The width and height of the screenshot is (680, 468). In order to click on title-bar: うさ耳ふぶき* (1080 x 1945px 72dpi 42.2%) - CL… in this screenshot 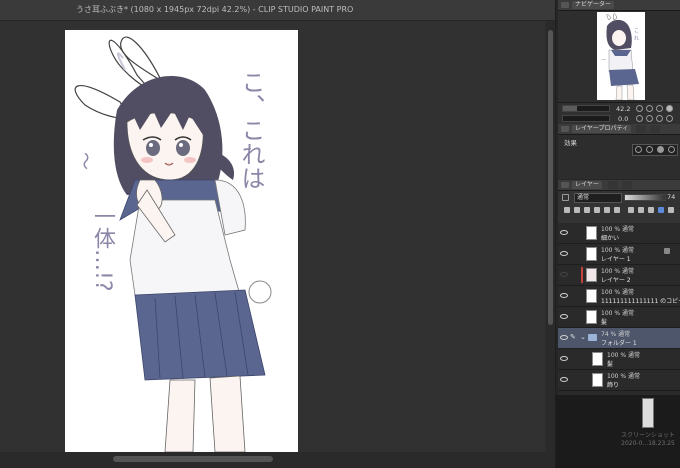, I will do `click(277, 10)`.